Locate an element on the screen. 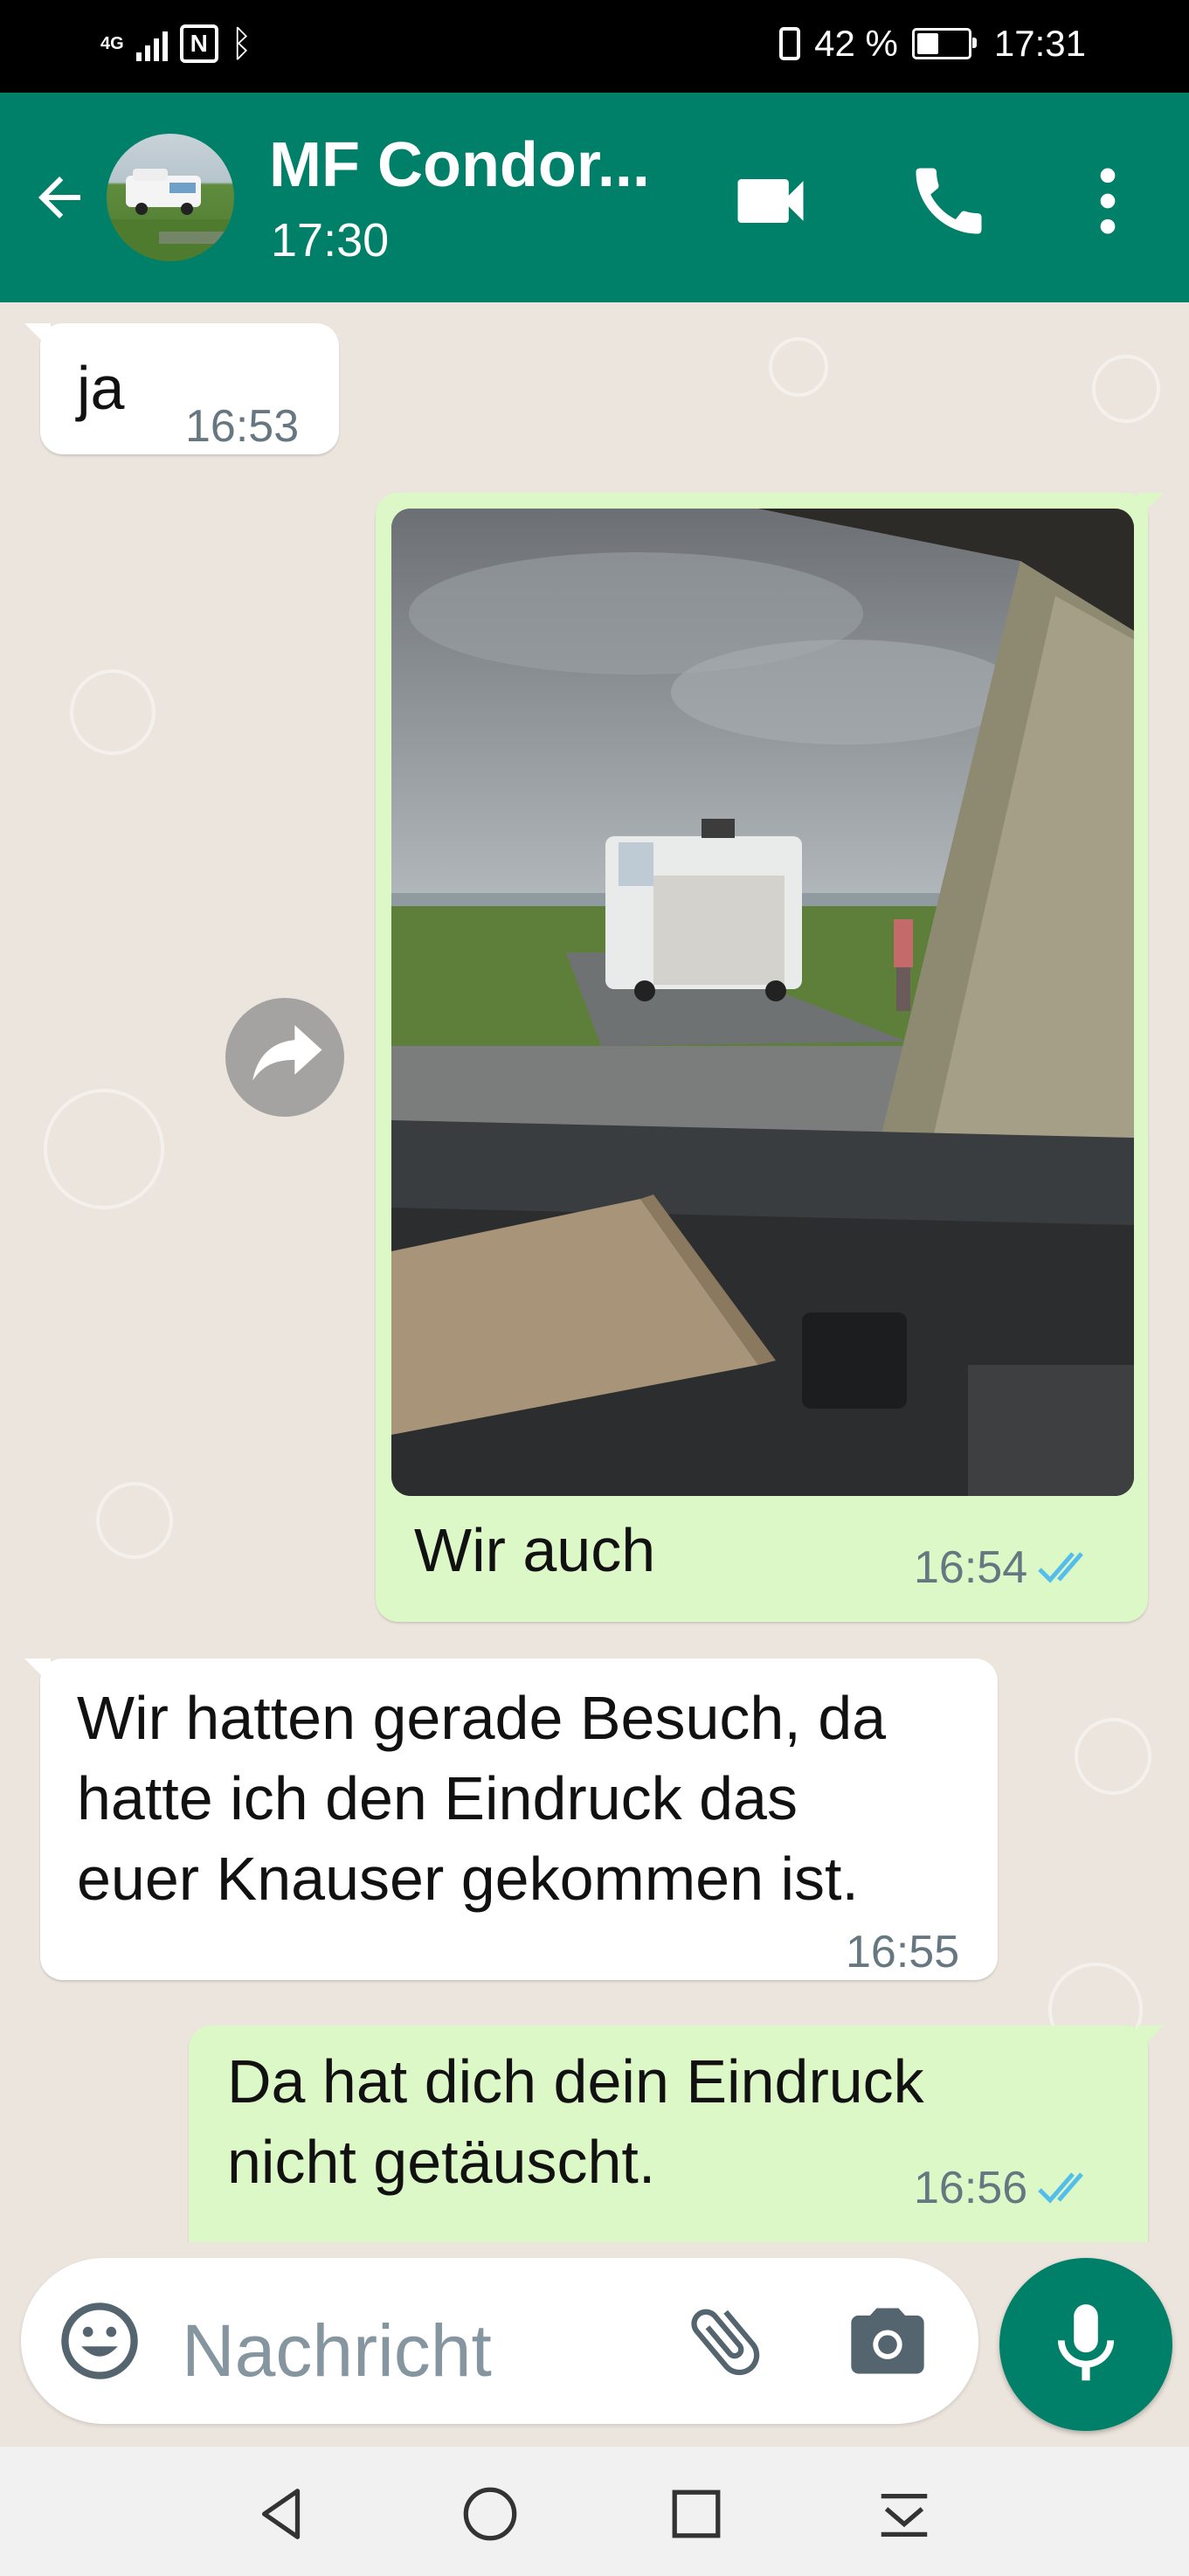 This screenshot has height=2576, width=1189. network-type-label: 4G is located at coordinates (112, 43).